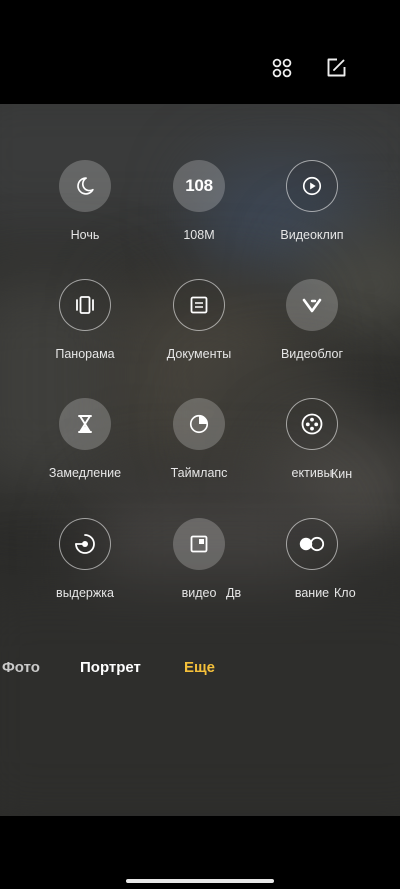 This screenshot has height=889, width=400. I want to click on mode-clone-button, so click(312, 544).